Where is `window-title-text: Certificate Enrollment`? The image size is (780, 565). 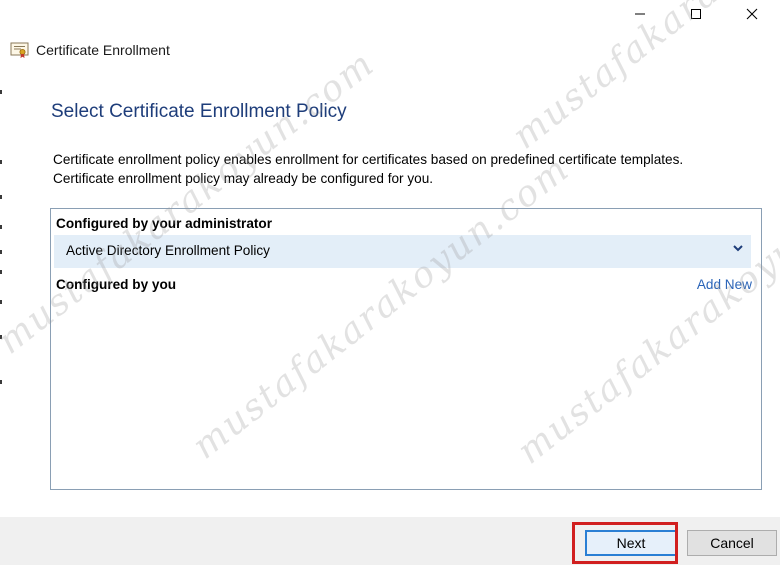
window-title-text: Certificate Enrollment is located at coordinates (103, 50).